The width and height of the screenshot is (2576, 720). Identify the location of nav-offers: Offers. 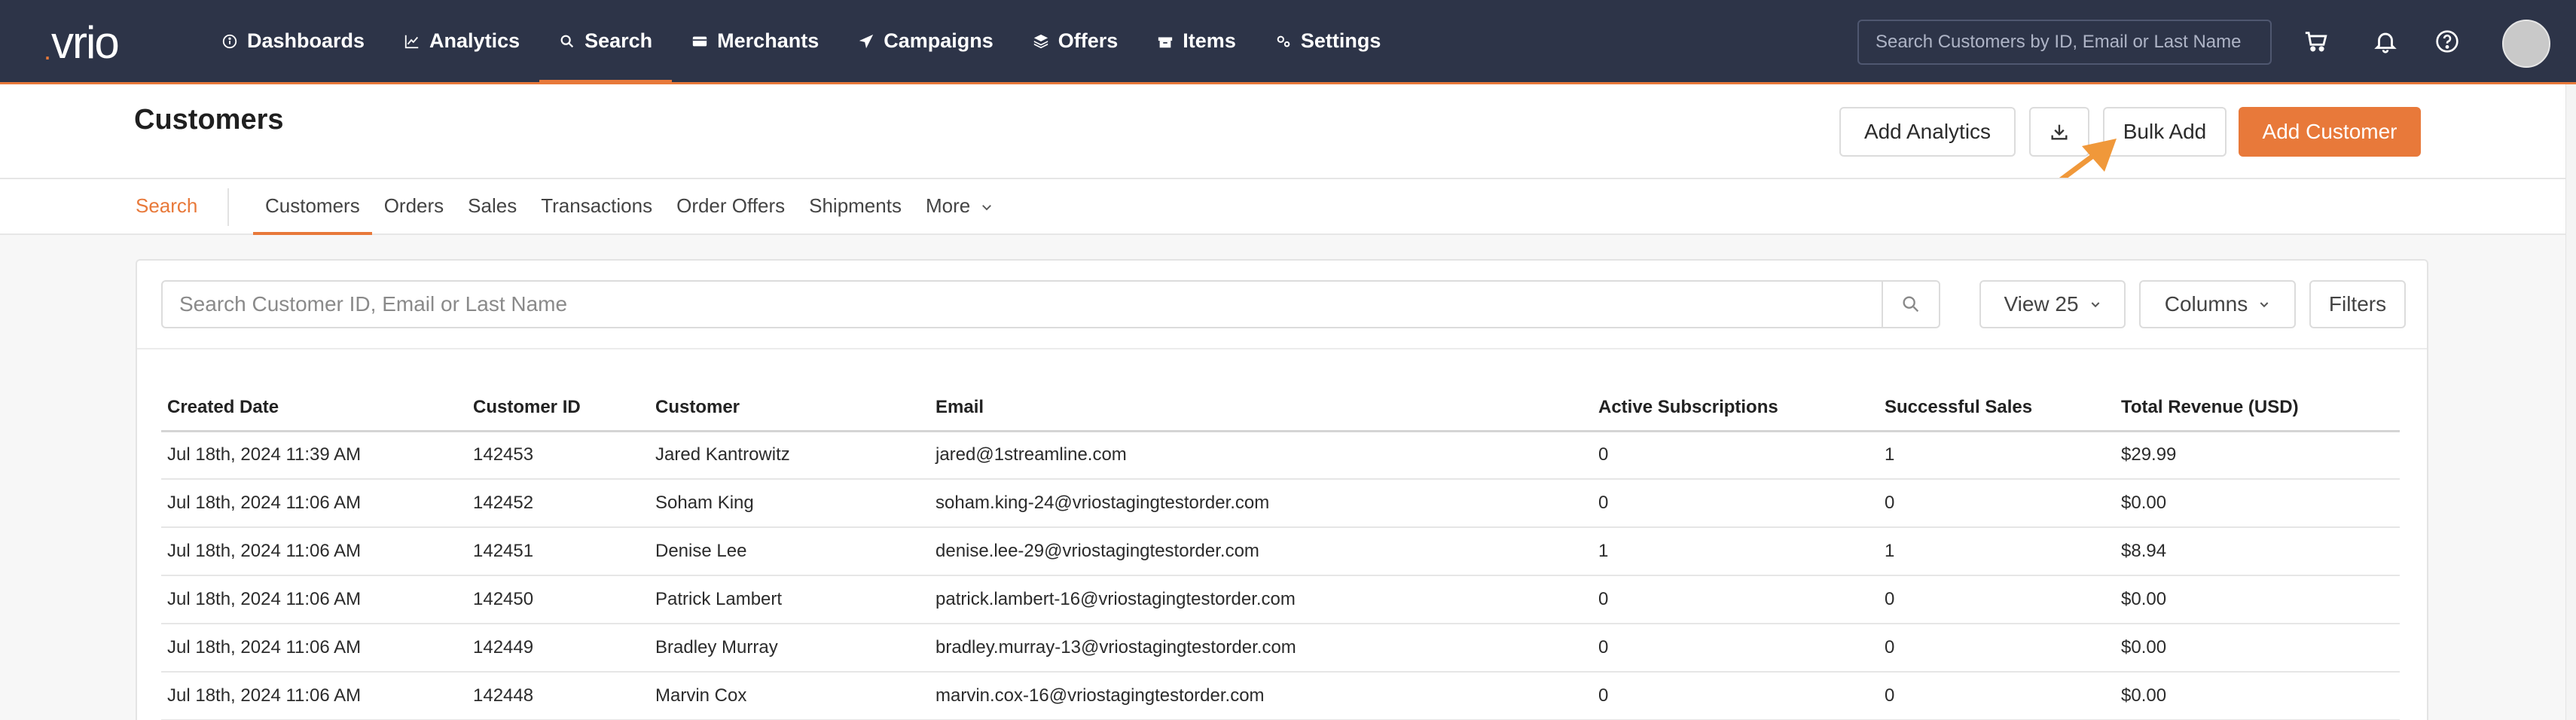
(1075, 41).